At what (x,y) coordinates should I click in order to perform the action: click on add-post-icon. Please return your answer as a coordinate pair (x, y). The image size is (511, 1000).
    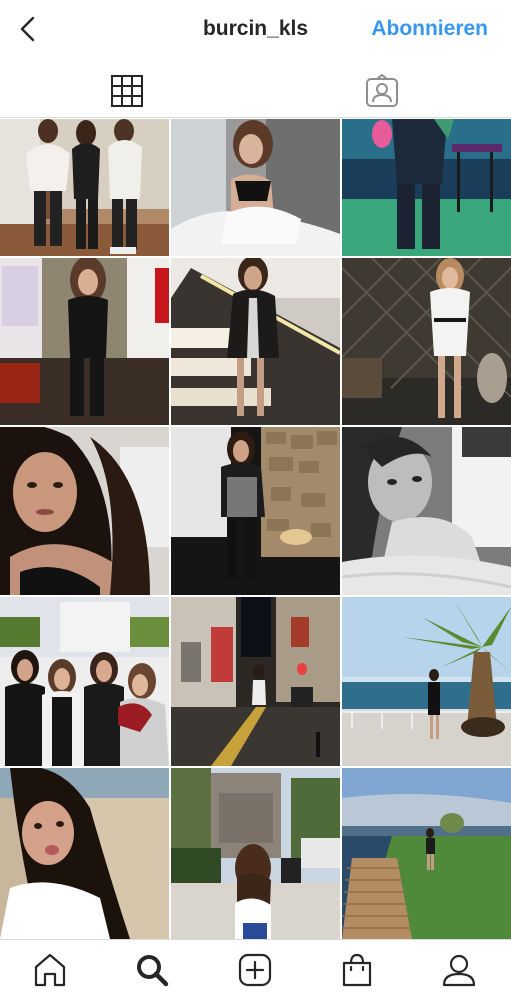
    Looking at the image, I should click on (255, 970).